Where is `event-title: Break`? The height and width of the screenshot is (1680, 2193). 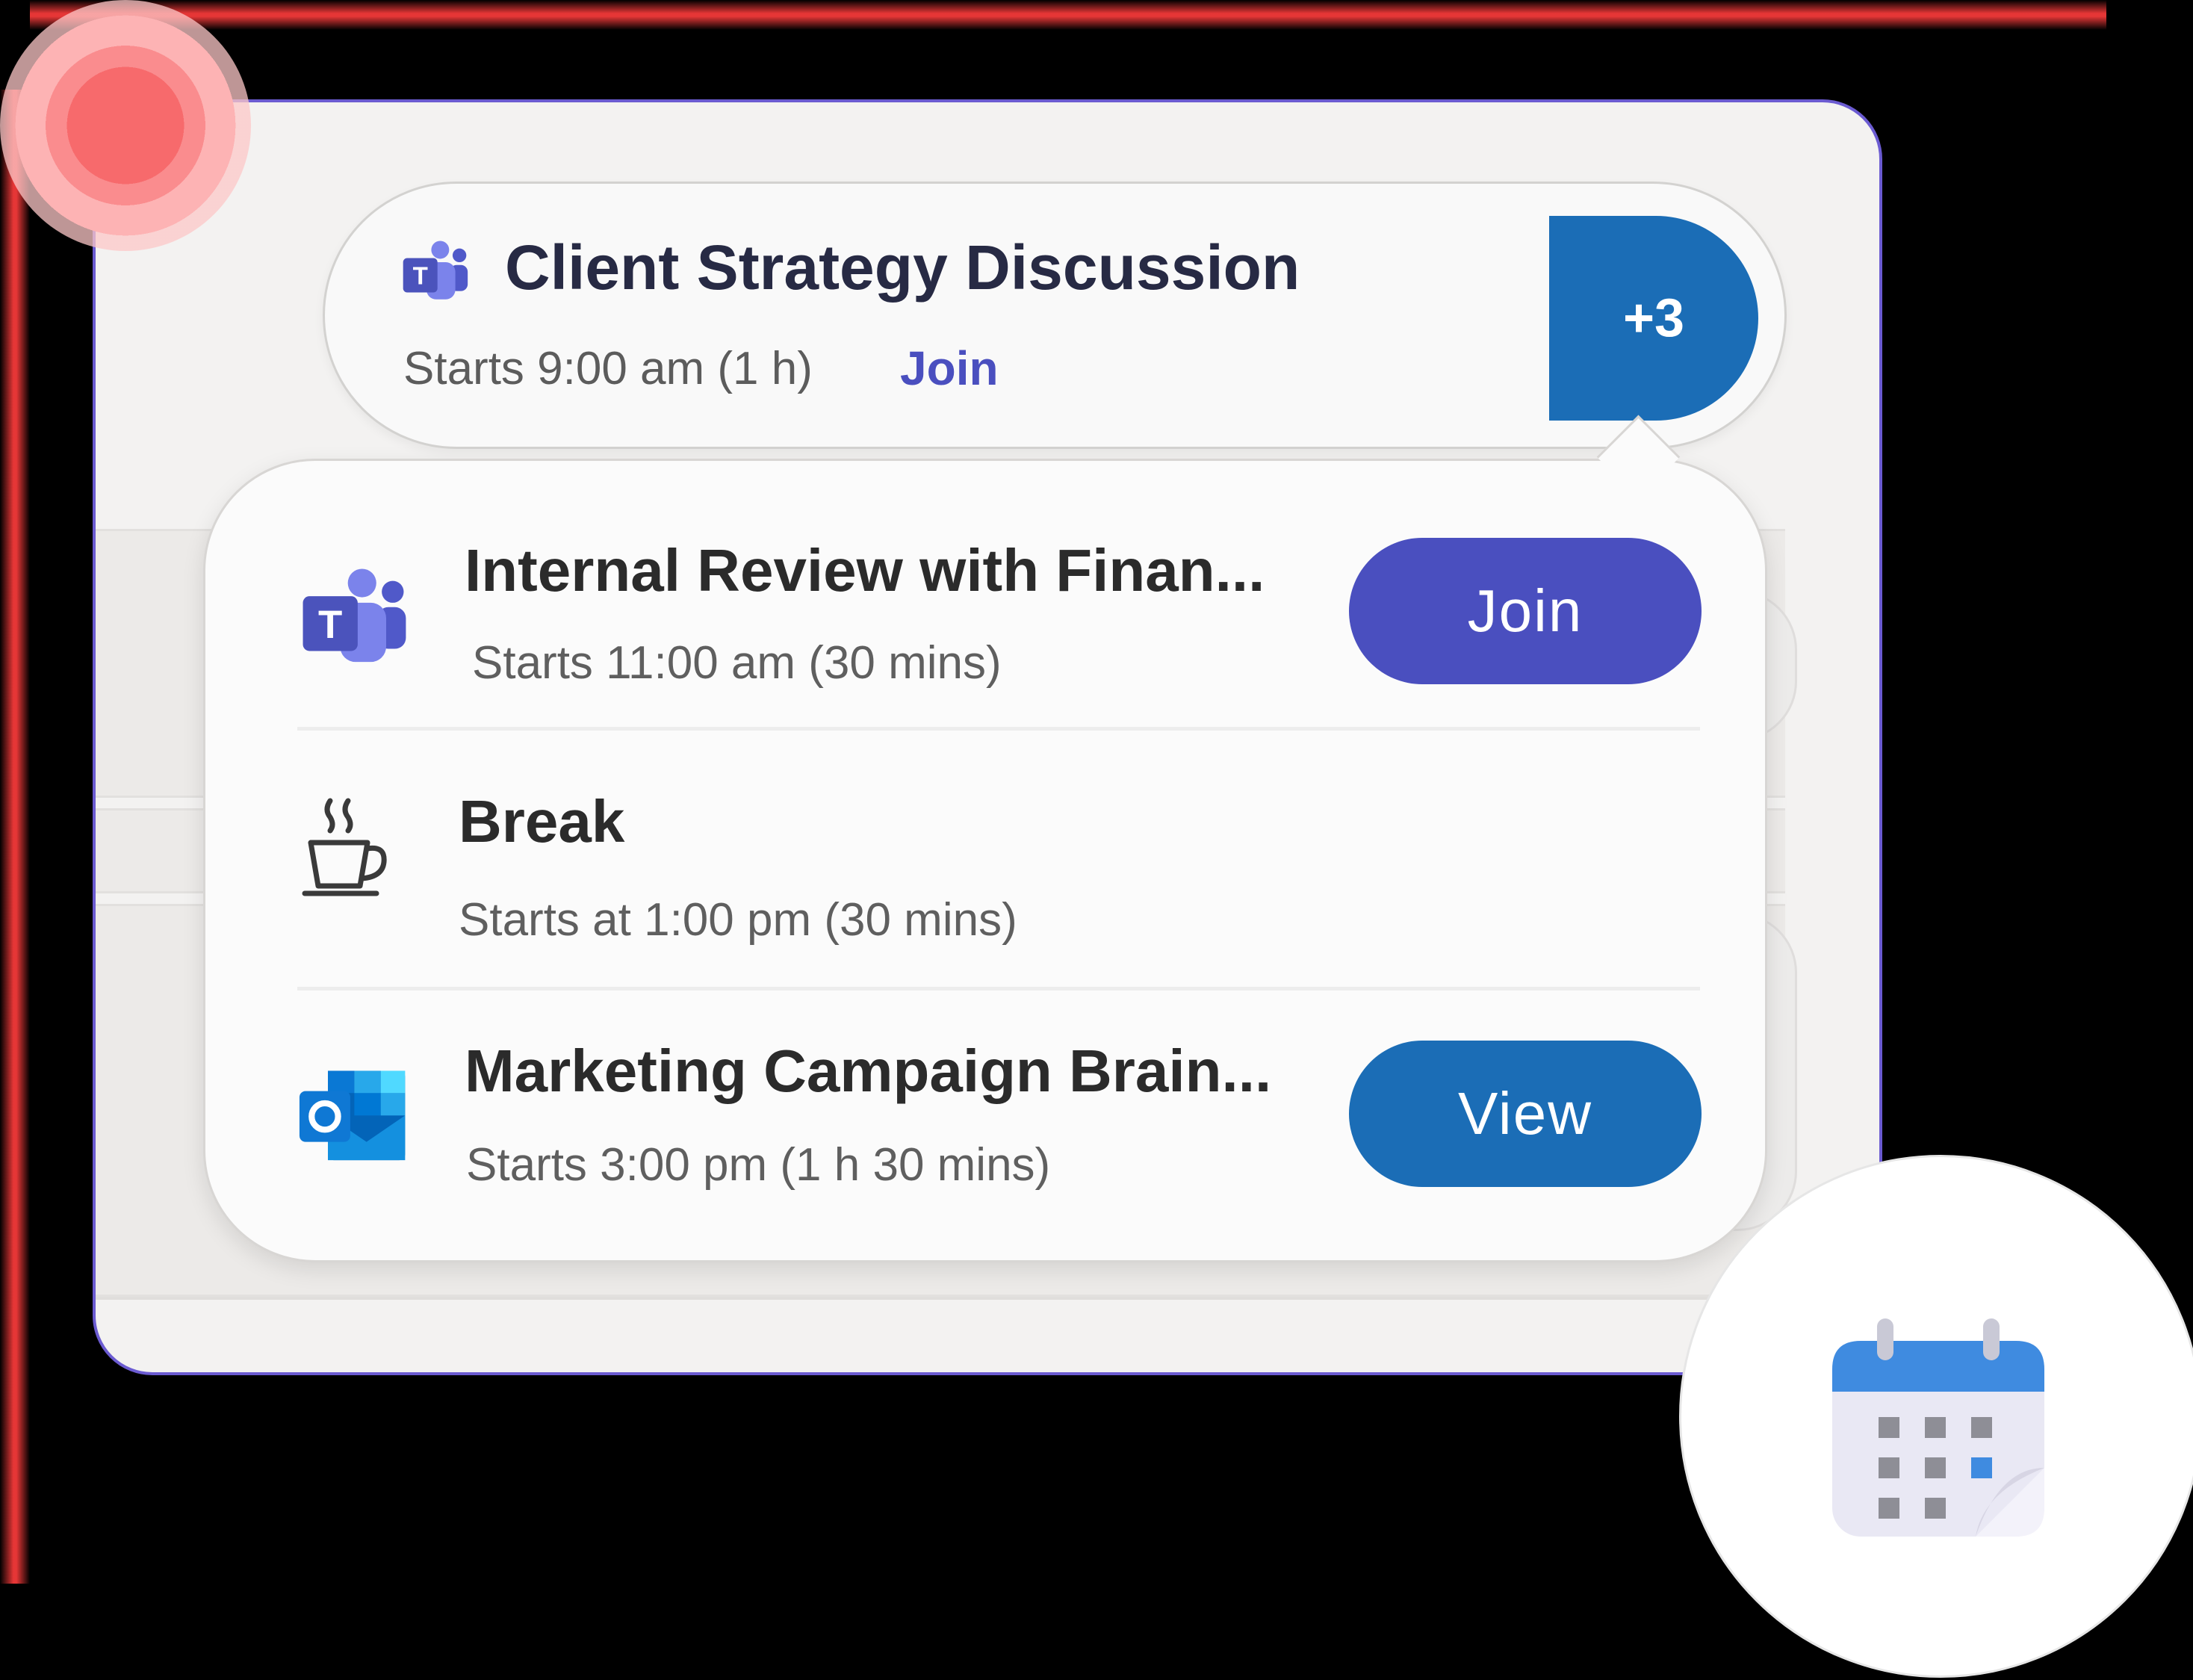
event-title: Break is located at coordinates (542, 821).